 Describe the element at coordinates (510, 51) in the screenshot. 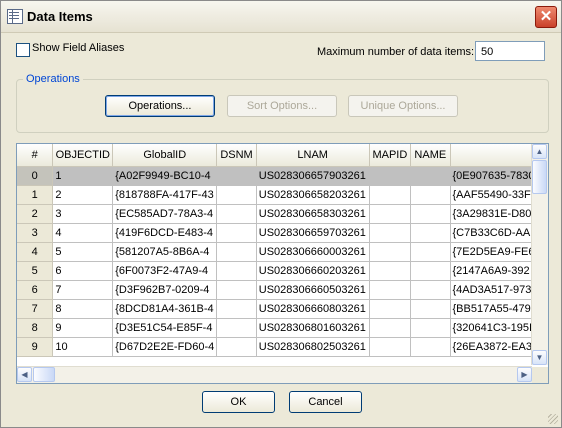

I see `max-items-input: 50` at that location.